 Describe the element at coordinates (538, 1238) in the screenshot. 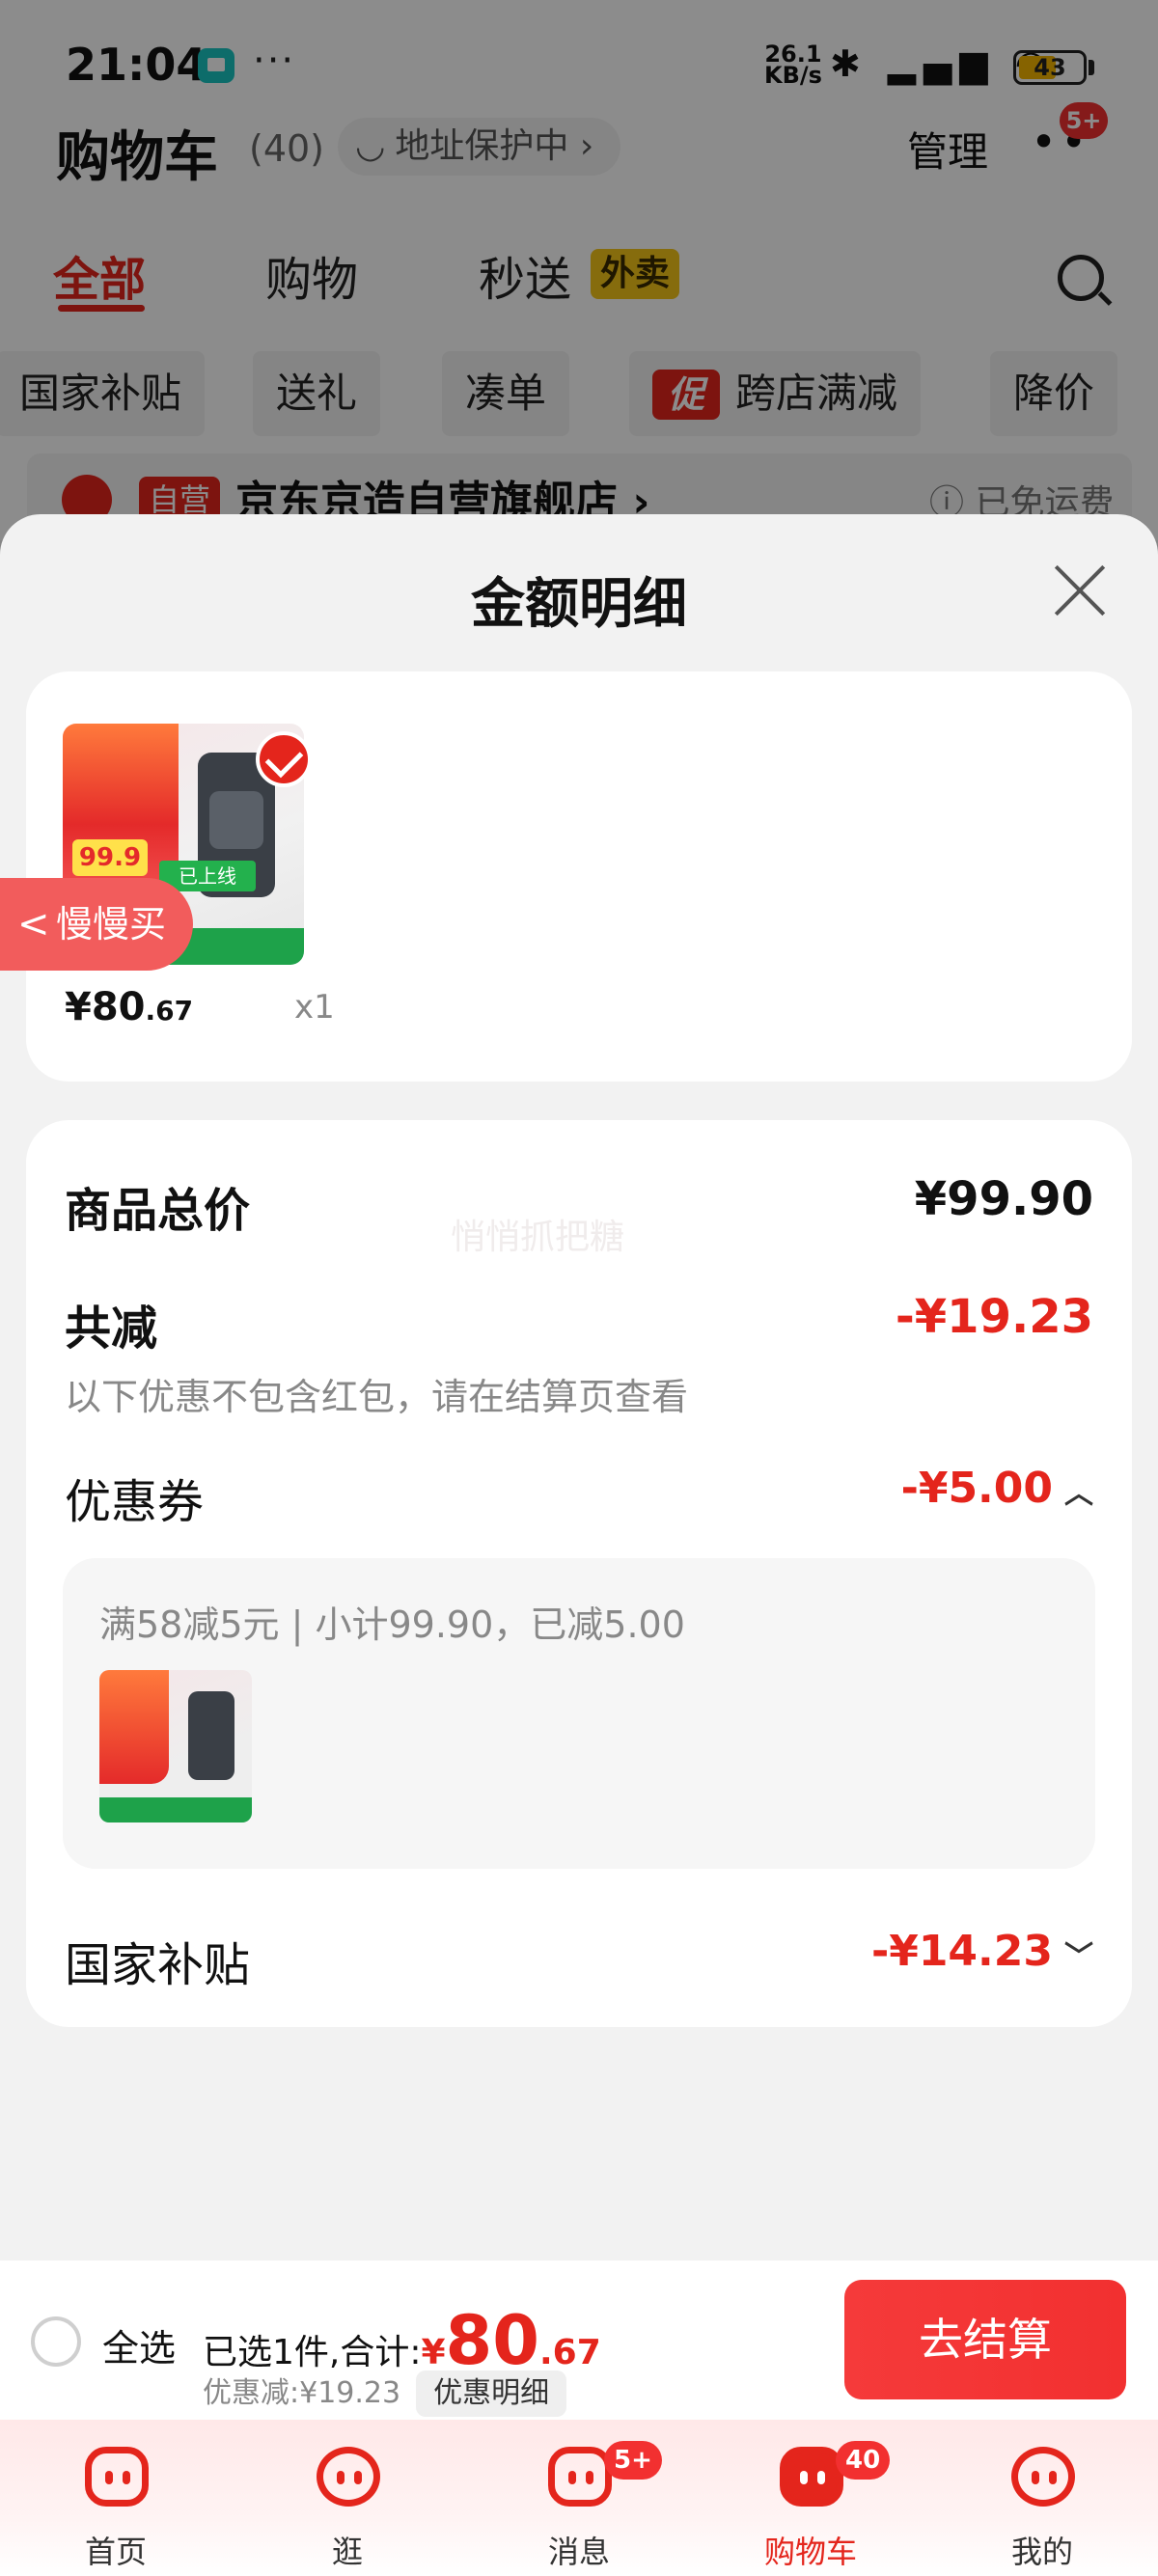

I see `watermark-text: 悄悄抓把糖` at that location.